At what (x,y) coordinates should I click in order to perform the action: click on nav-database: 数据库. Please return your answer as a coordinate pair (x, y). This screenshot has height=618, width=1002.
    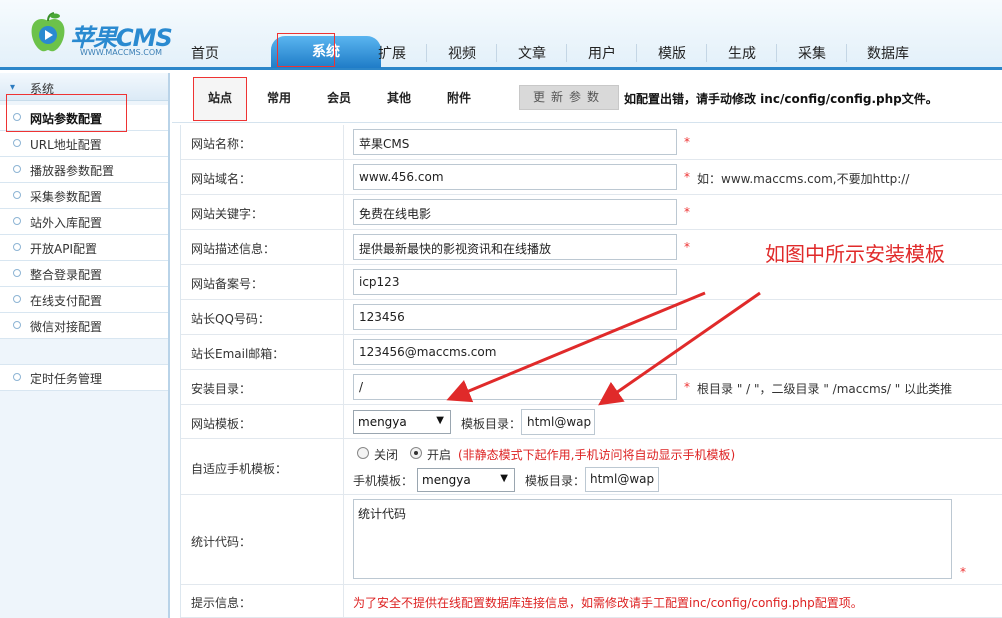
    Looking at the image, I should click on (888, 54).